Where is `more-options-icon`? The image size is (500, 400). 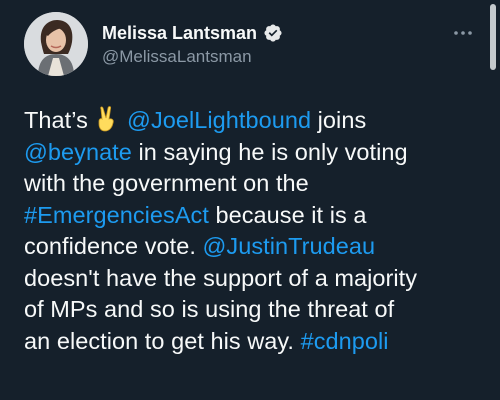 more-options-icon is located at coordinates (463, 32).